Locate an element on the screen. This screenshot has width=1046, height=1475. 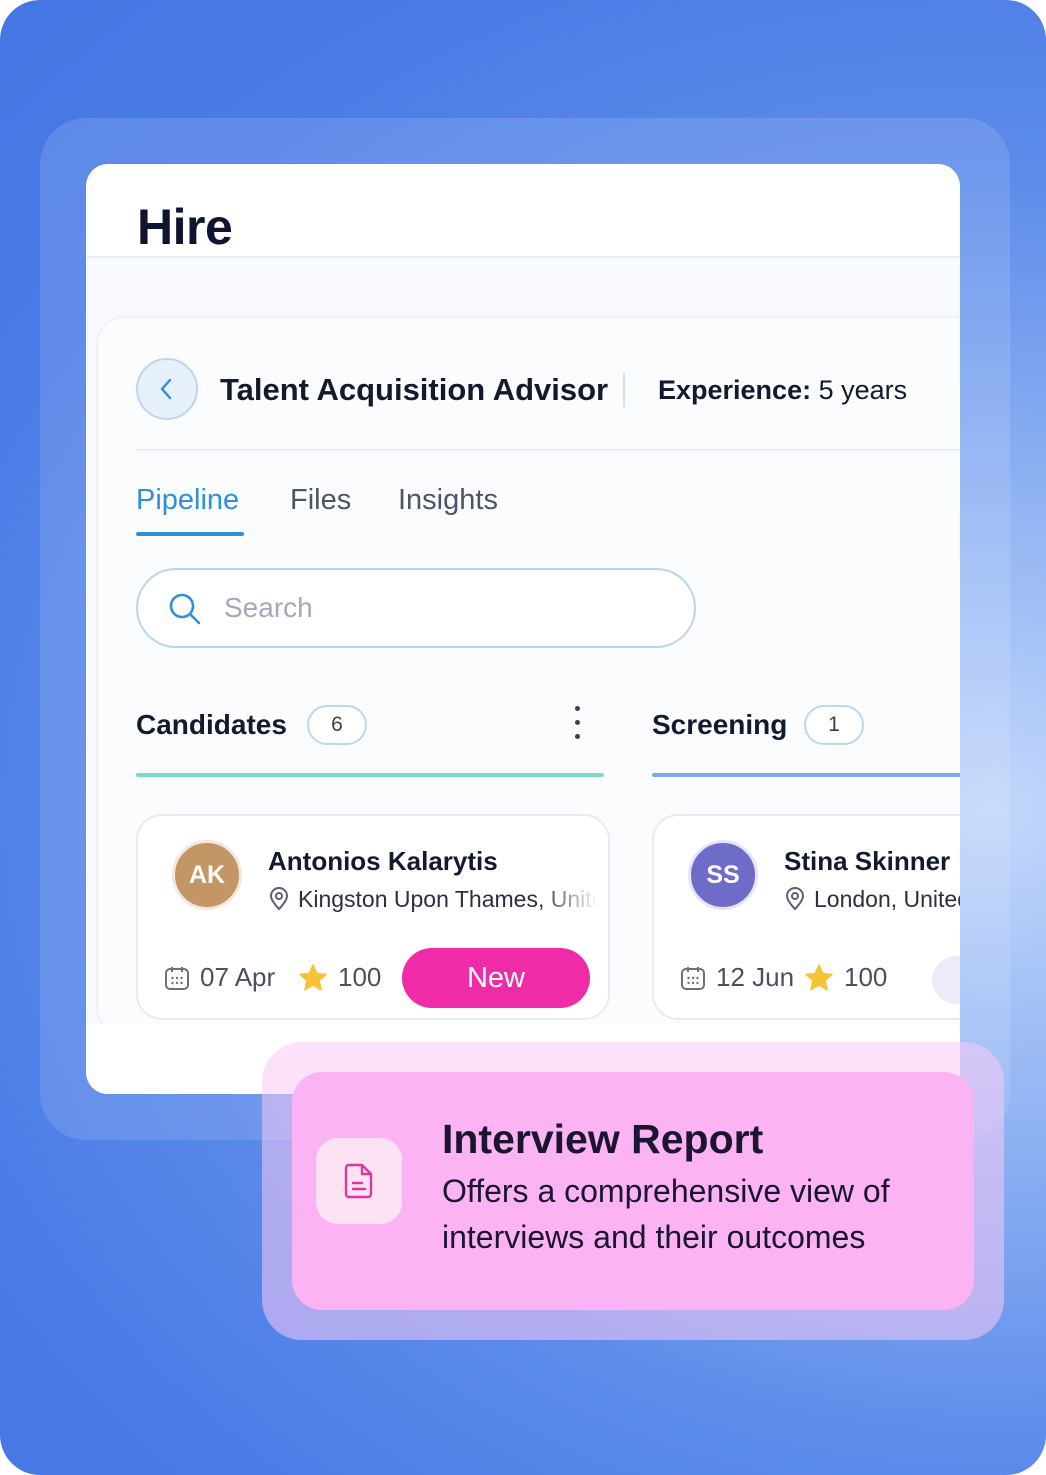
date-text: 07 Apr is located at coordinates (238, 977).